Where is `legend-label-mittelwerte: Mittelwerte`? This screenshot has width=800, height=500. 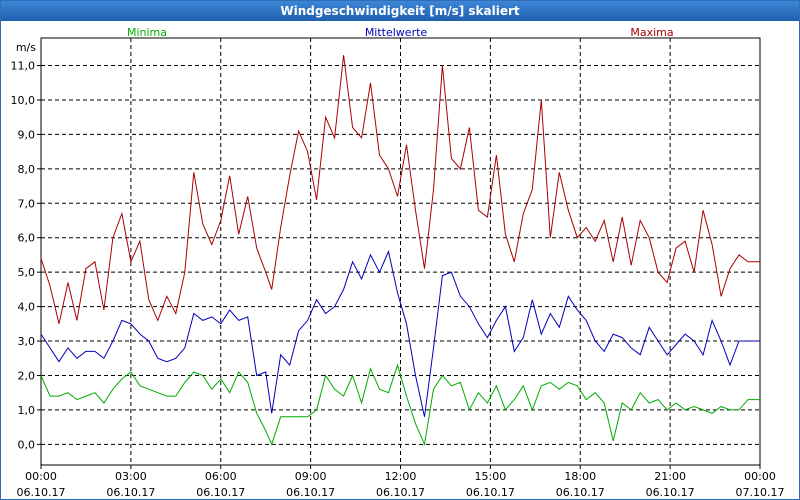 legend-label-mittelwerte: Mittelwerte is located at coordinates (396, 32).